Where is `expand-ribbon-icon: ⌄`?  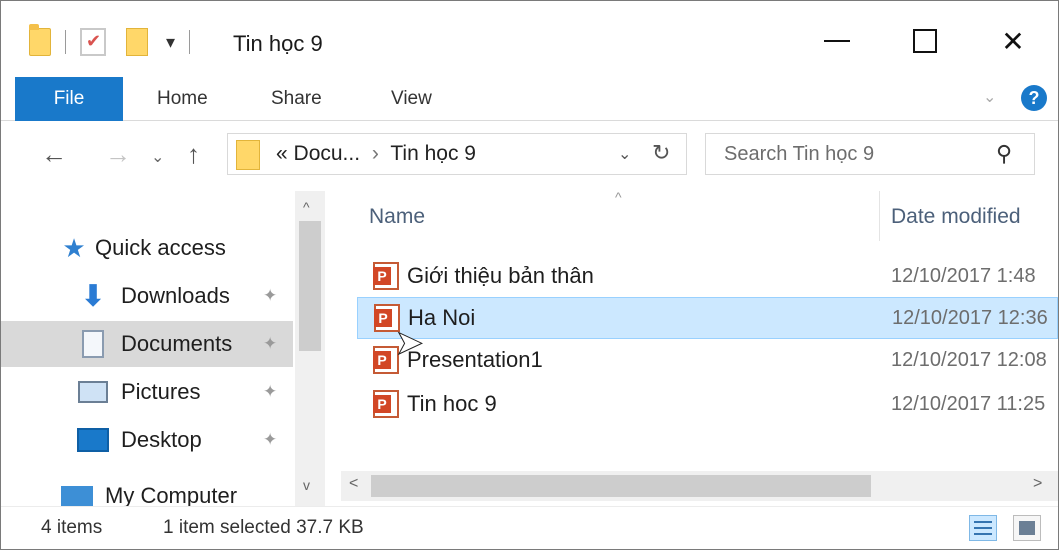
expand-ribbon-icon: ⌄ is located at coordinates (989, 97).